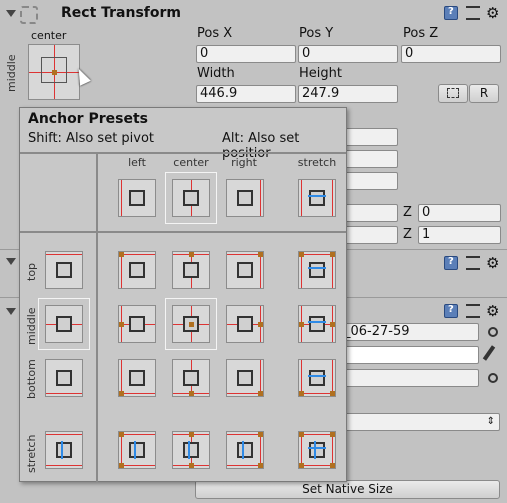  I want to click on preset-top-left, so click(137, 270).